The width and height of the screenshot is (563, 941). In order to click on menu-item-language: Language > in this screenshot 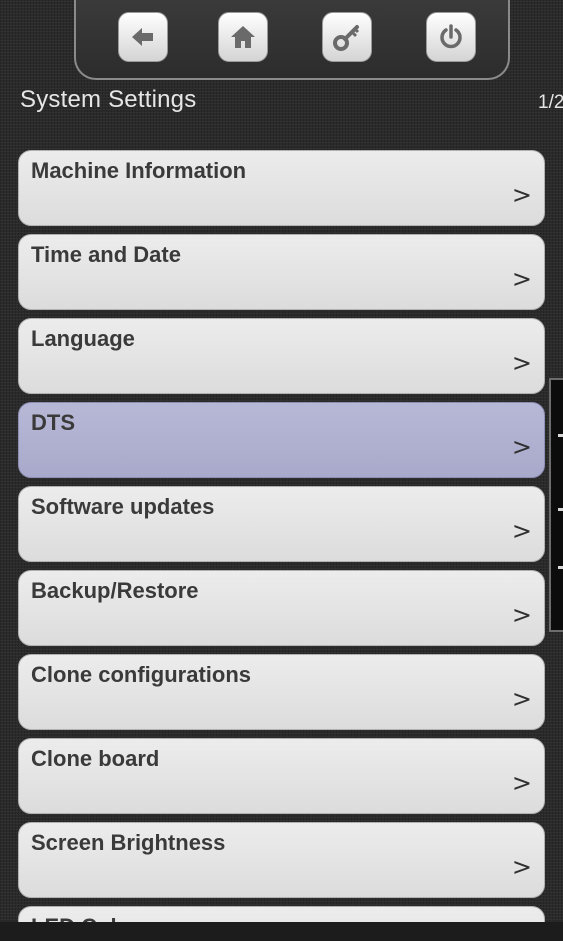, I will do `click(281, 356)`.